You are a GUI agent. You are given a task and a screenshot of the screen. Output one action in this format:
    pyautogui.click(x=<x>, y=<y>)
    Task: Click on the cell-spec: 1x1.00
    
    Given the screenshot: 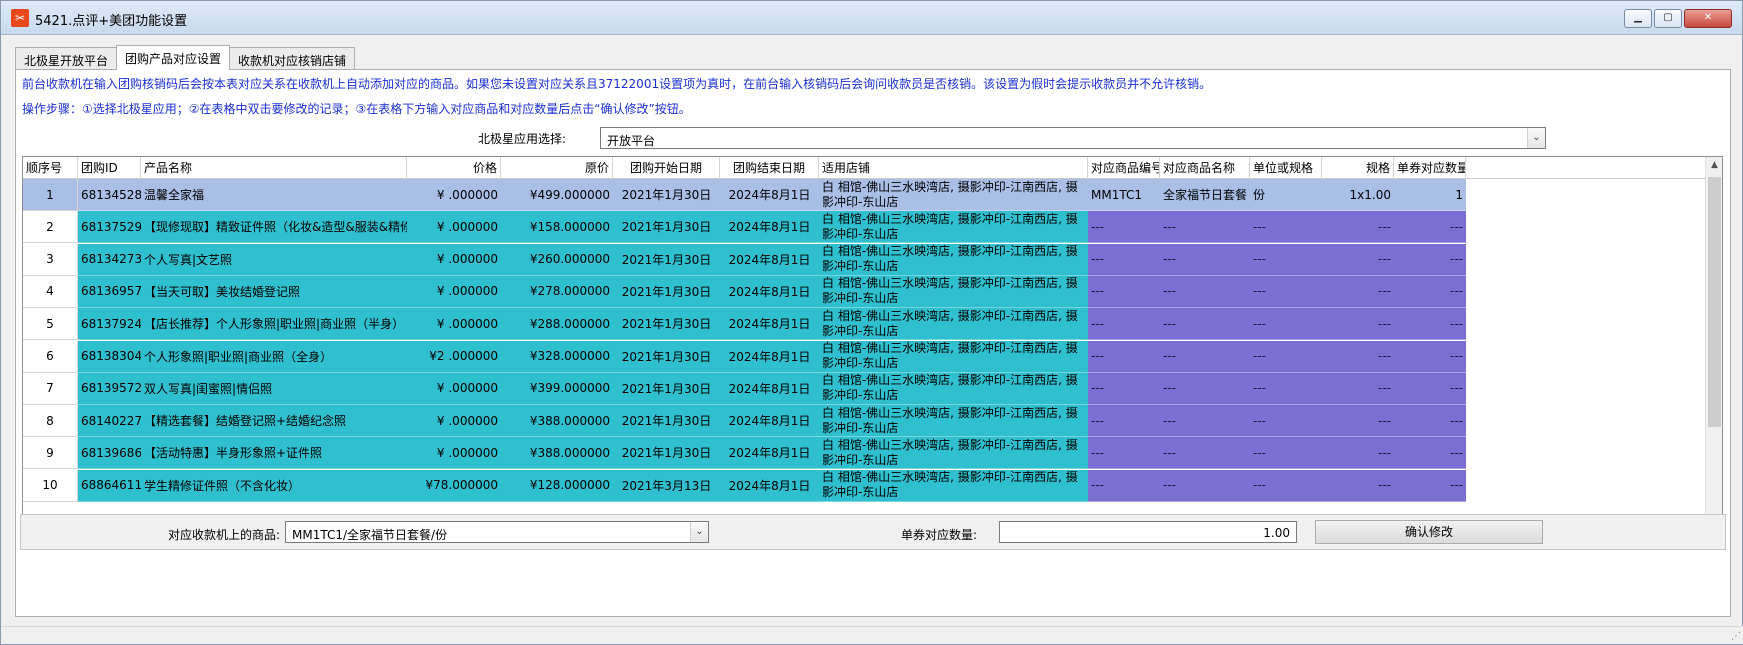 What is the action you would take?
    pyautogui.click(x=1358, y=195)
    